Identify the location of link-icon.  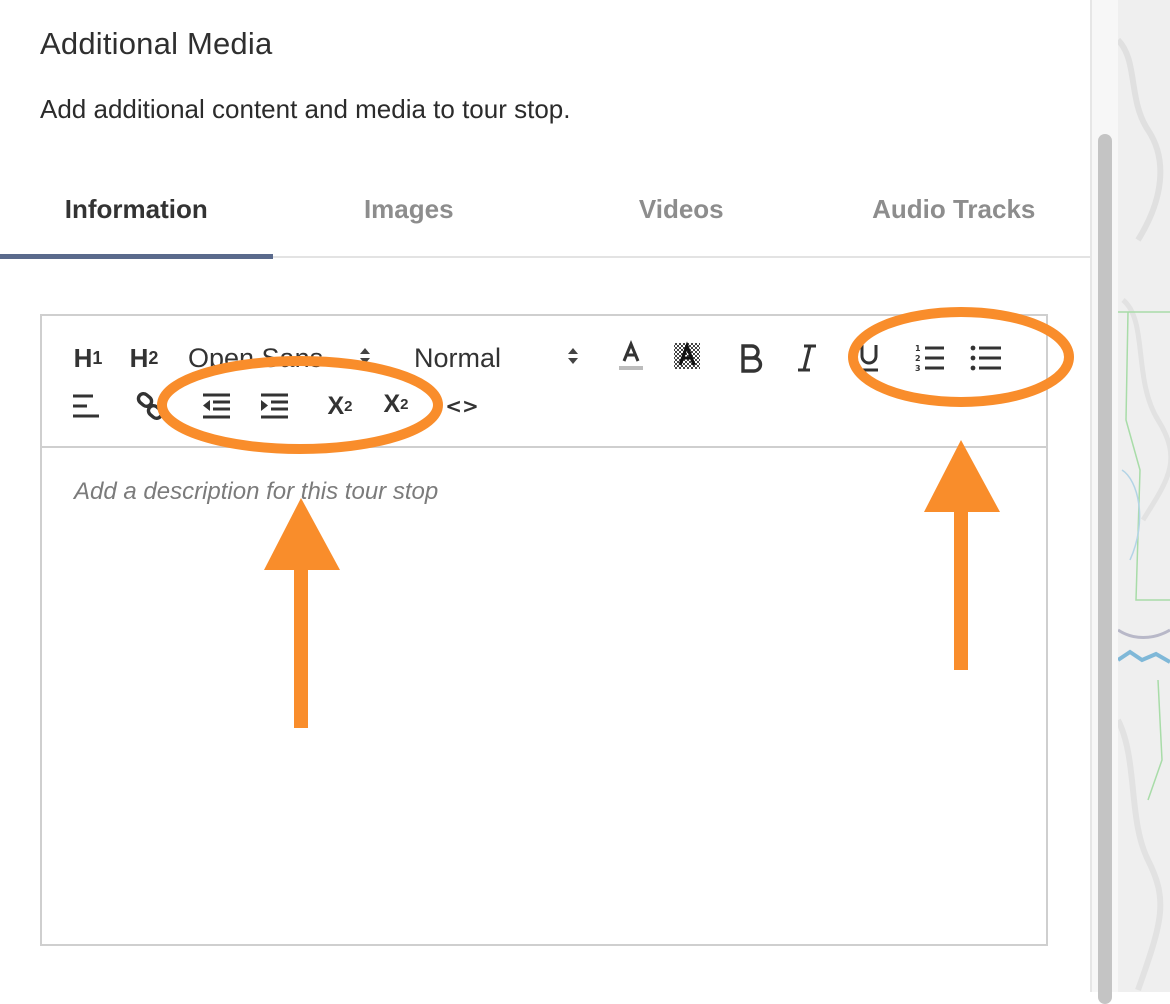
(150, 406).